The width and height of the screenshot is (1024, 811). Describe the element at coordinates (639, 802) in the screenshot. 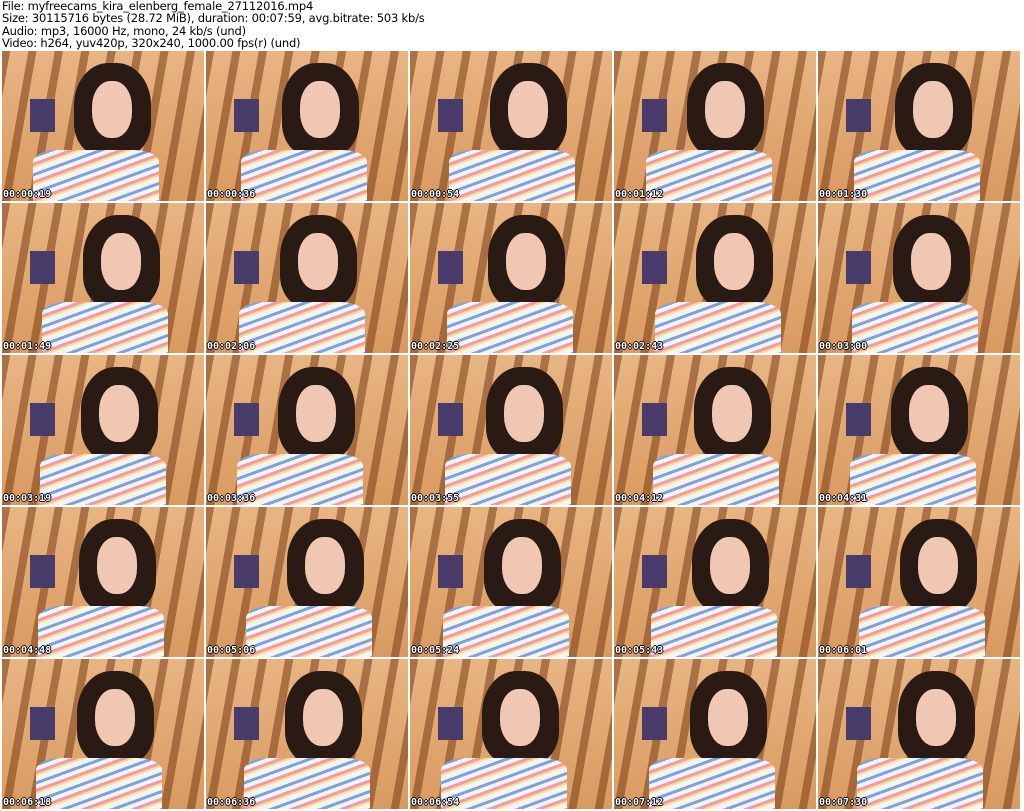

I see `frame-timestamp: 00:07:12` at that location.